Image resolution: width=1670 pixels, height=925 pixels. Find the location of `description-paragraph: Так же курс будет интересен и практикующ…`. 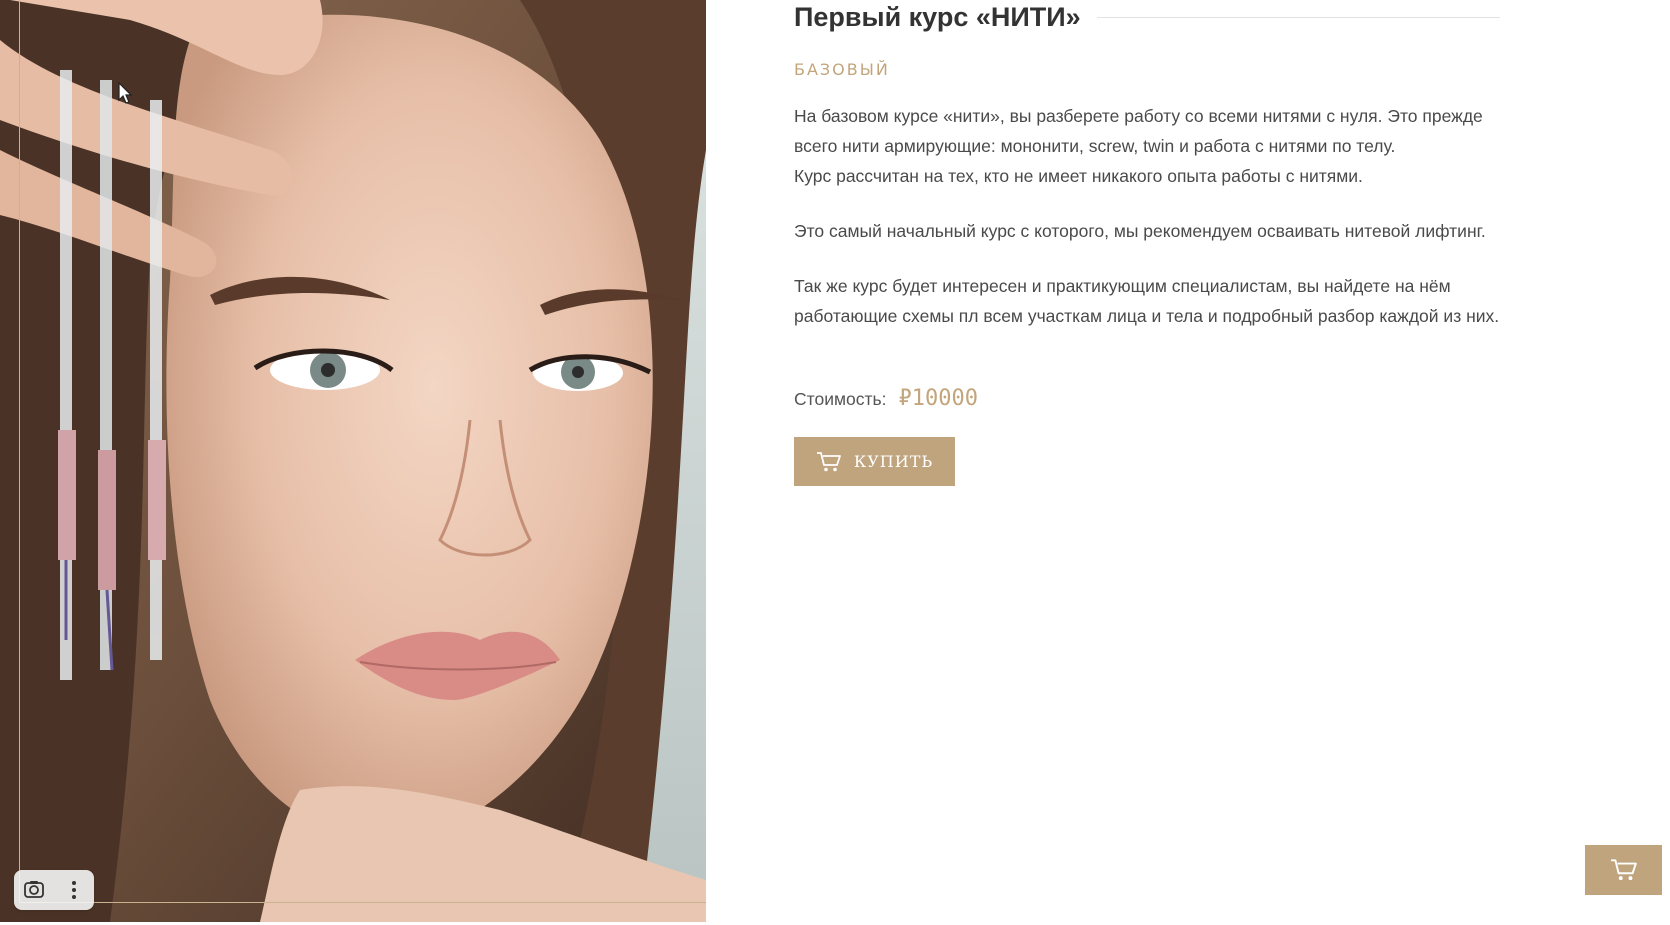

description-paragraph: Так же курс будет интересен и практикующ… is located at coordinates (1147, 301).